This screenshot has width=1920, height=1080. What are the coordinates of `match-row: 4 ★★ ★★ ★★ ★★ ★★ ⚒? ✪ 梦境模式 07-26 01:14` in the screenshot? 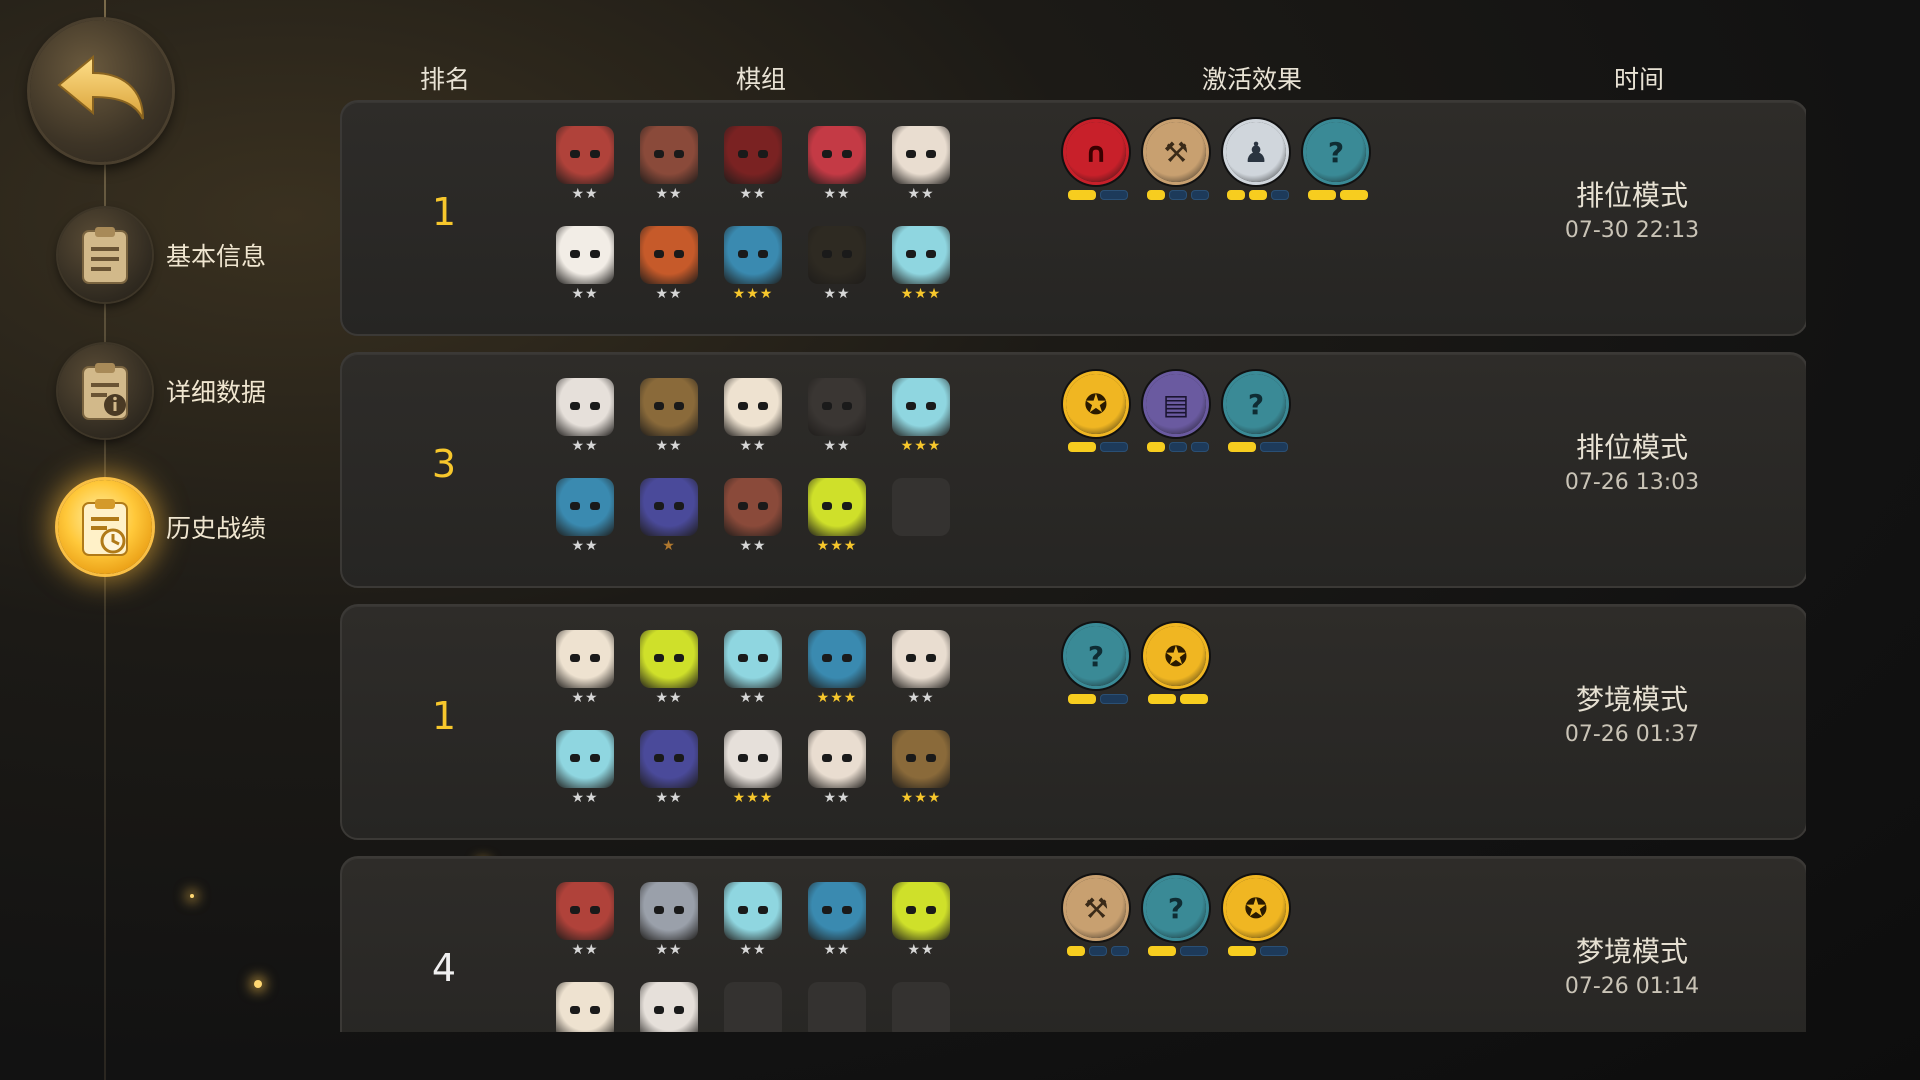 It's located at (1073, 944).